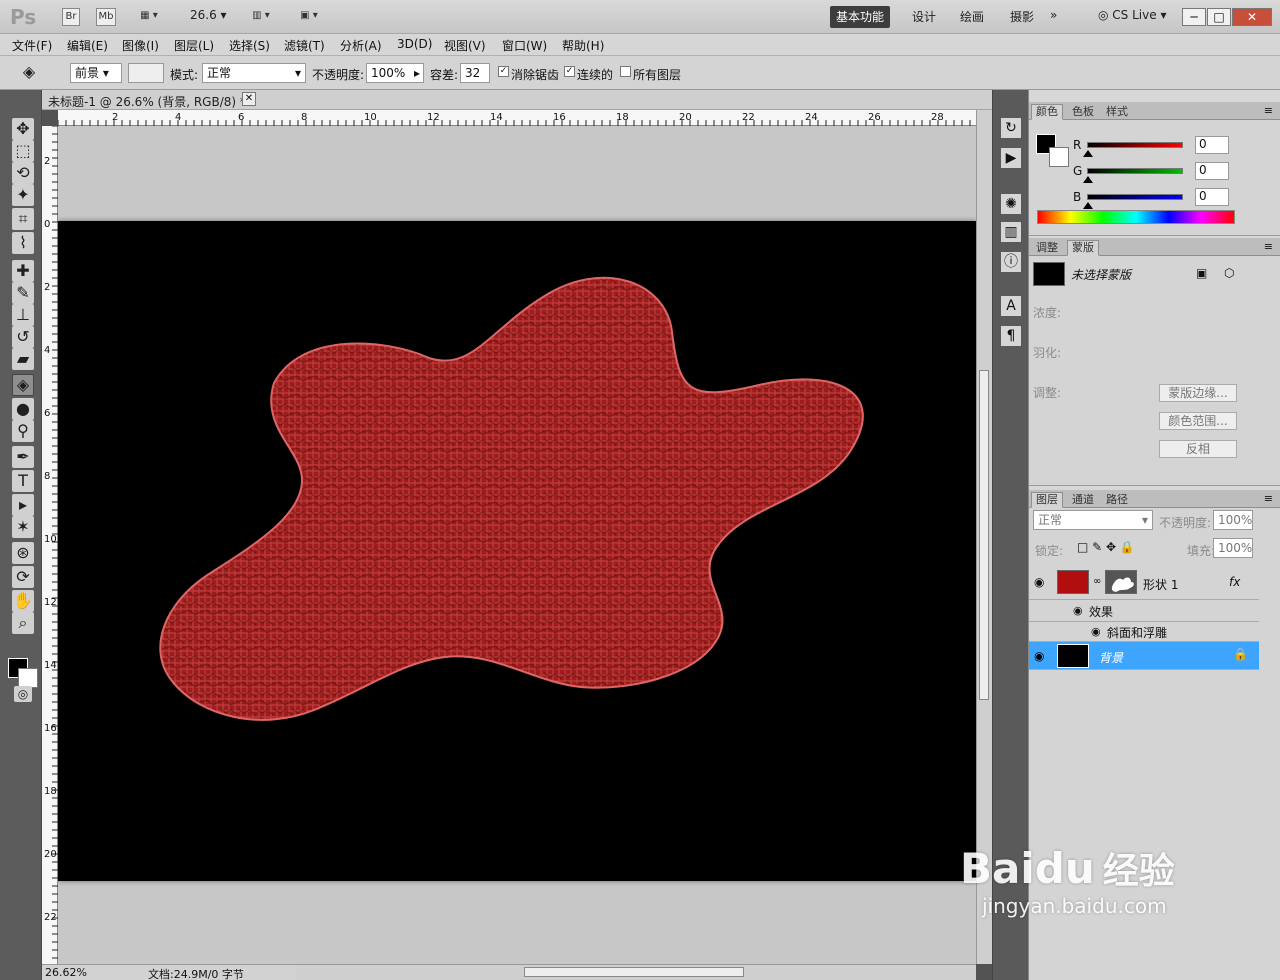 Image resolution: width=1280 pixels, height=980 pixels. I want to click on color-channel-g: G0, so click(1156, 173).